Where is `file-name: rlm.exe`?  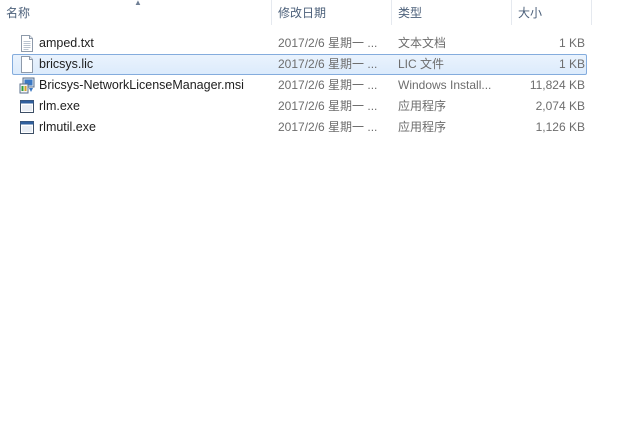
file-name: rlm.exe is located at coordinates (155, 106).